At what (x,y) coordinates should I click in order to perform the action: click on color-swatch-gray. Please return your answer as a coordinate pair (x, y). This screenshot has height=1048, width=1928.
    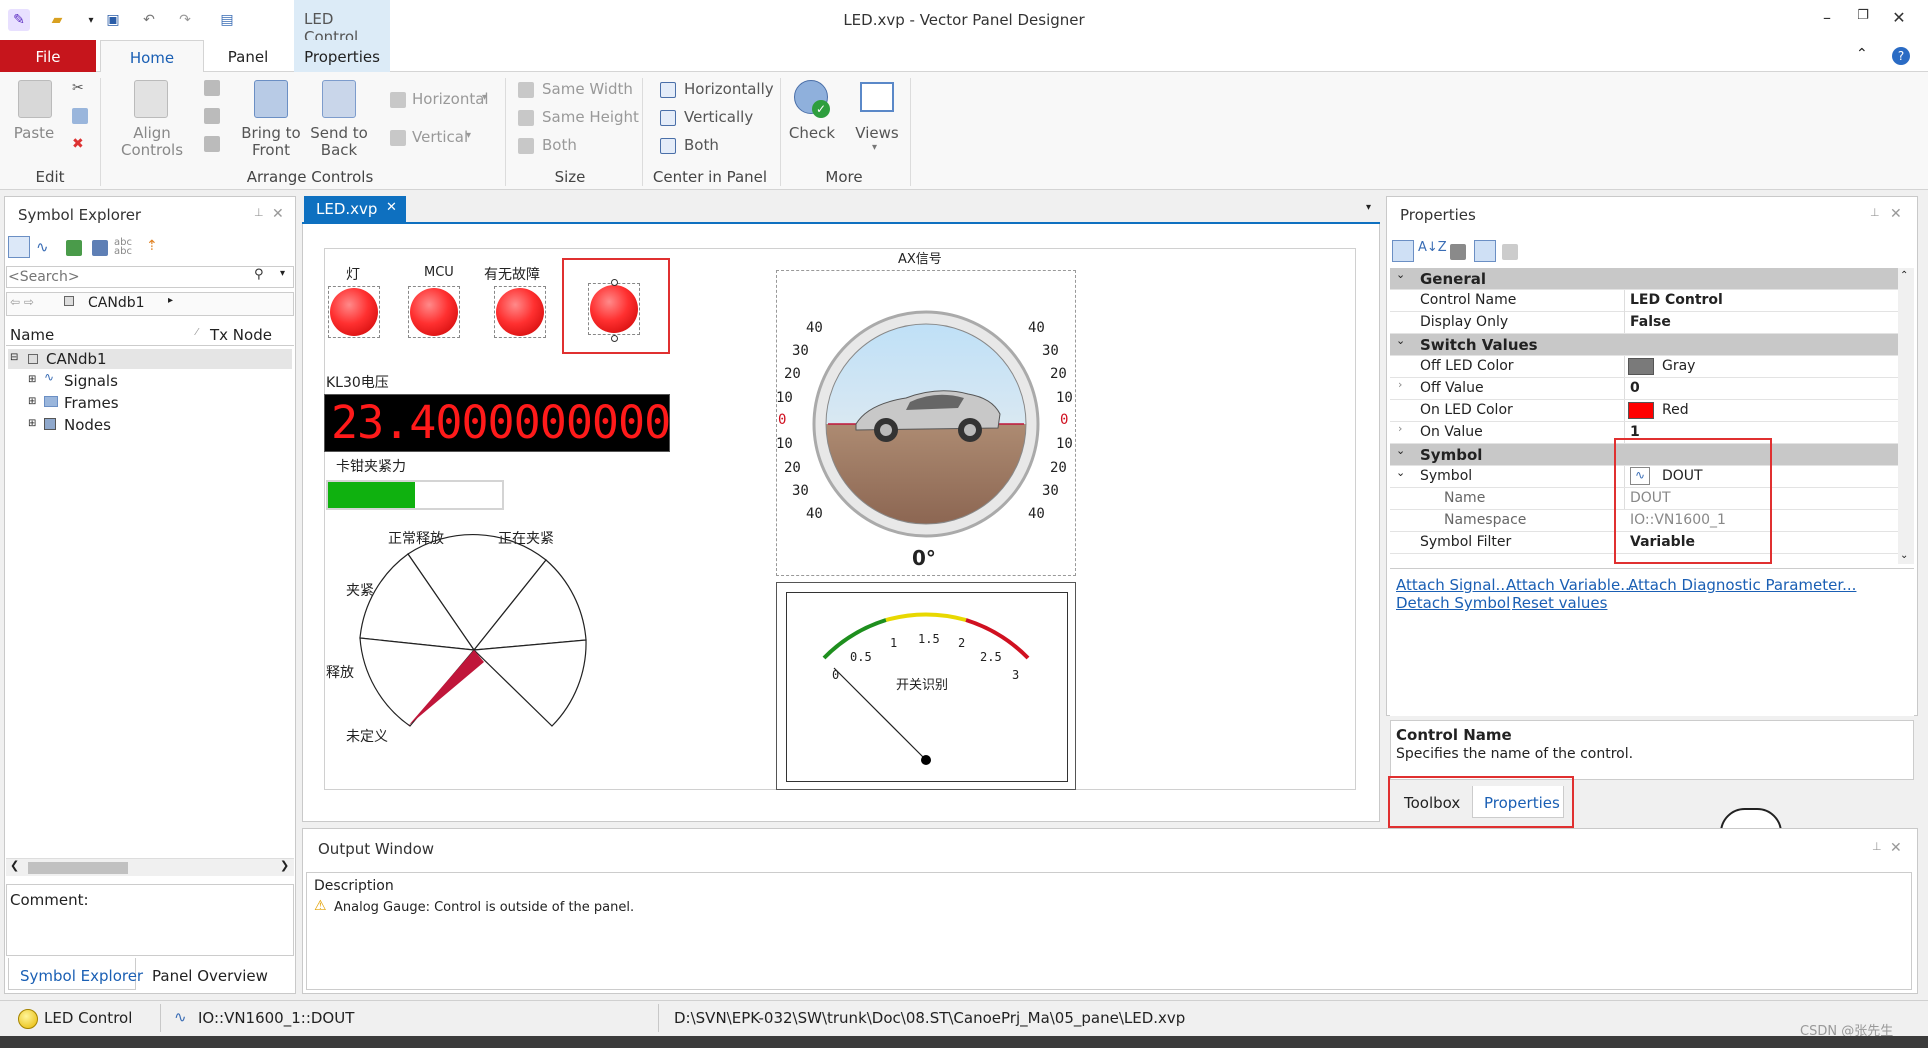
    Looking at the image, I should click on (1641, 366).